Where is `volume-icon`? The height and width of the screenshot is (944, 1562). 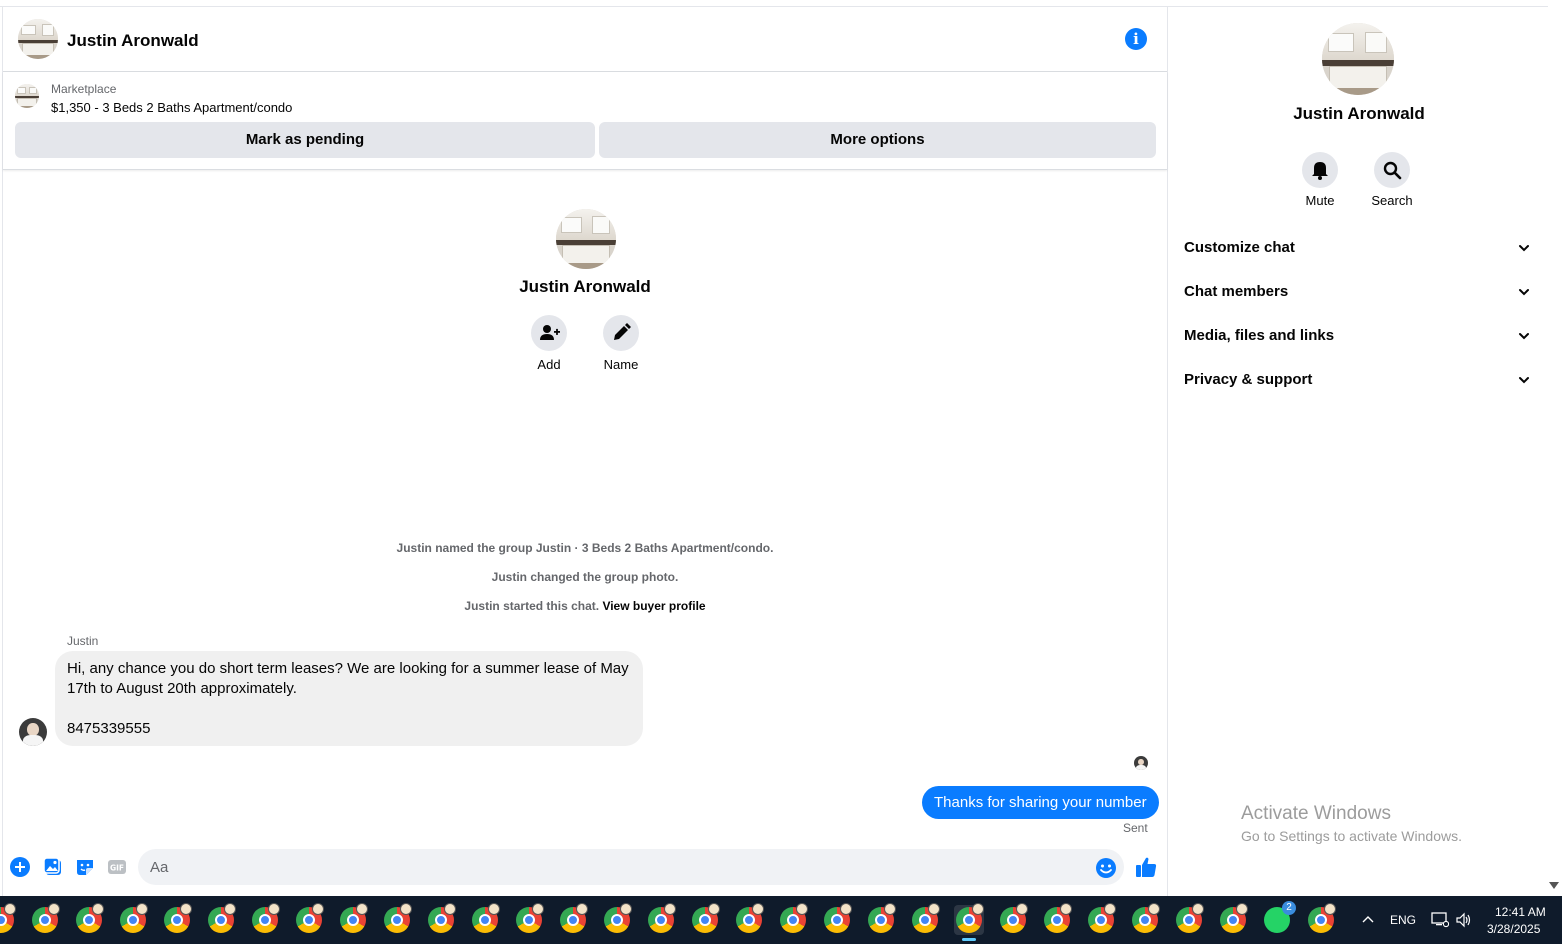
volume-icon is located at coordinates (1464, 920).